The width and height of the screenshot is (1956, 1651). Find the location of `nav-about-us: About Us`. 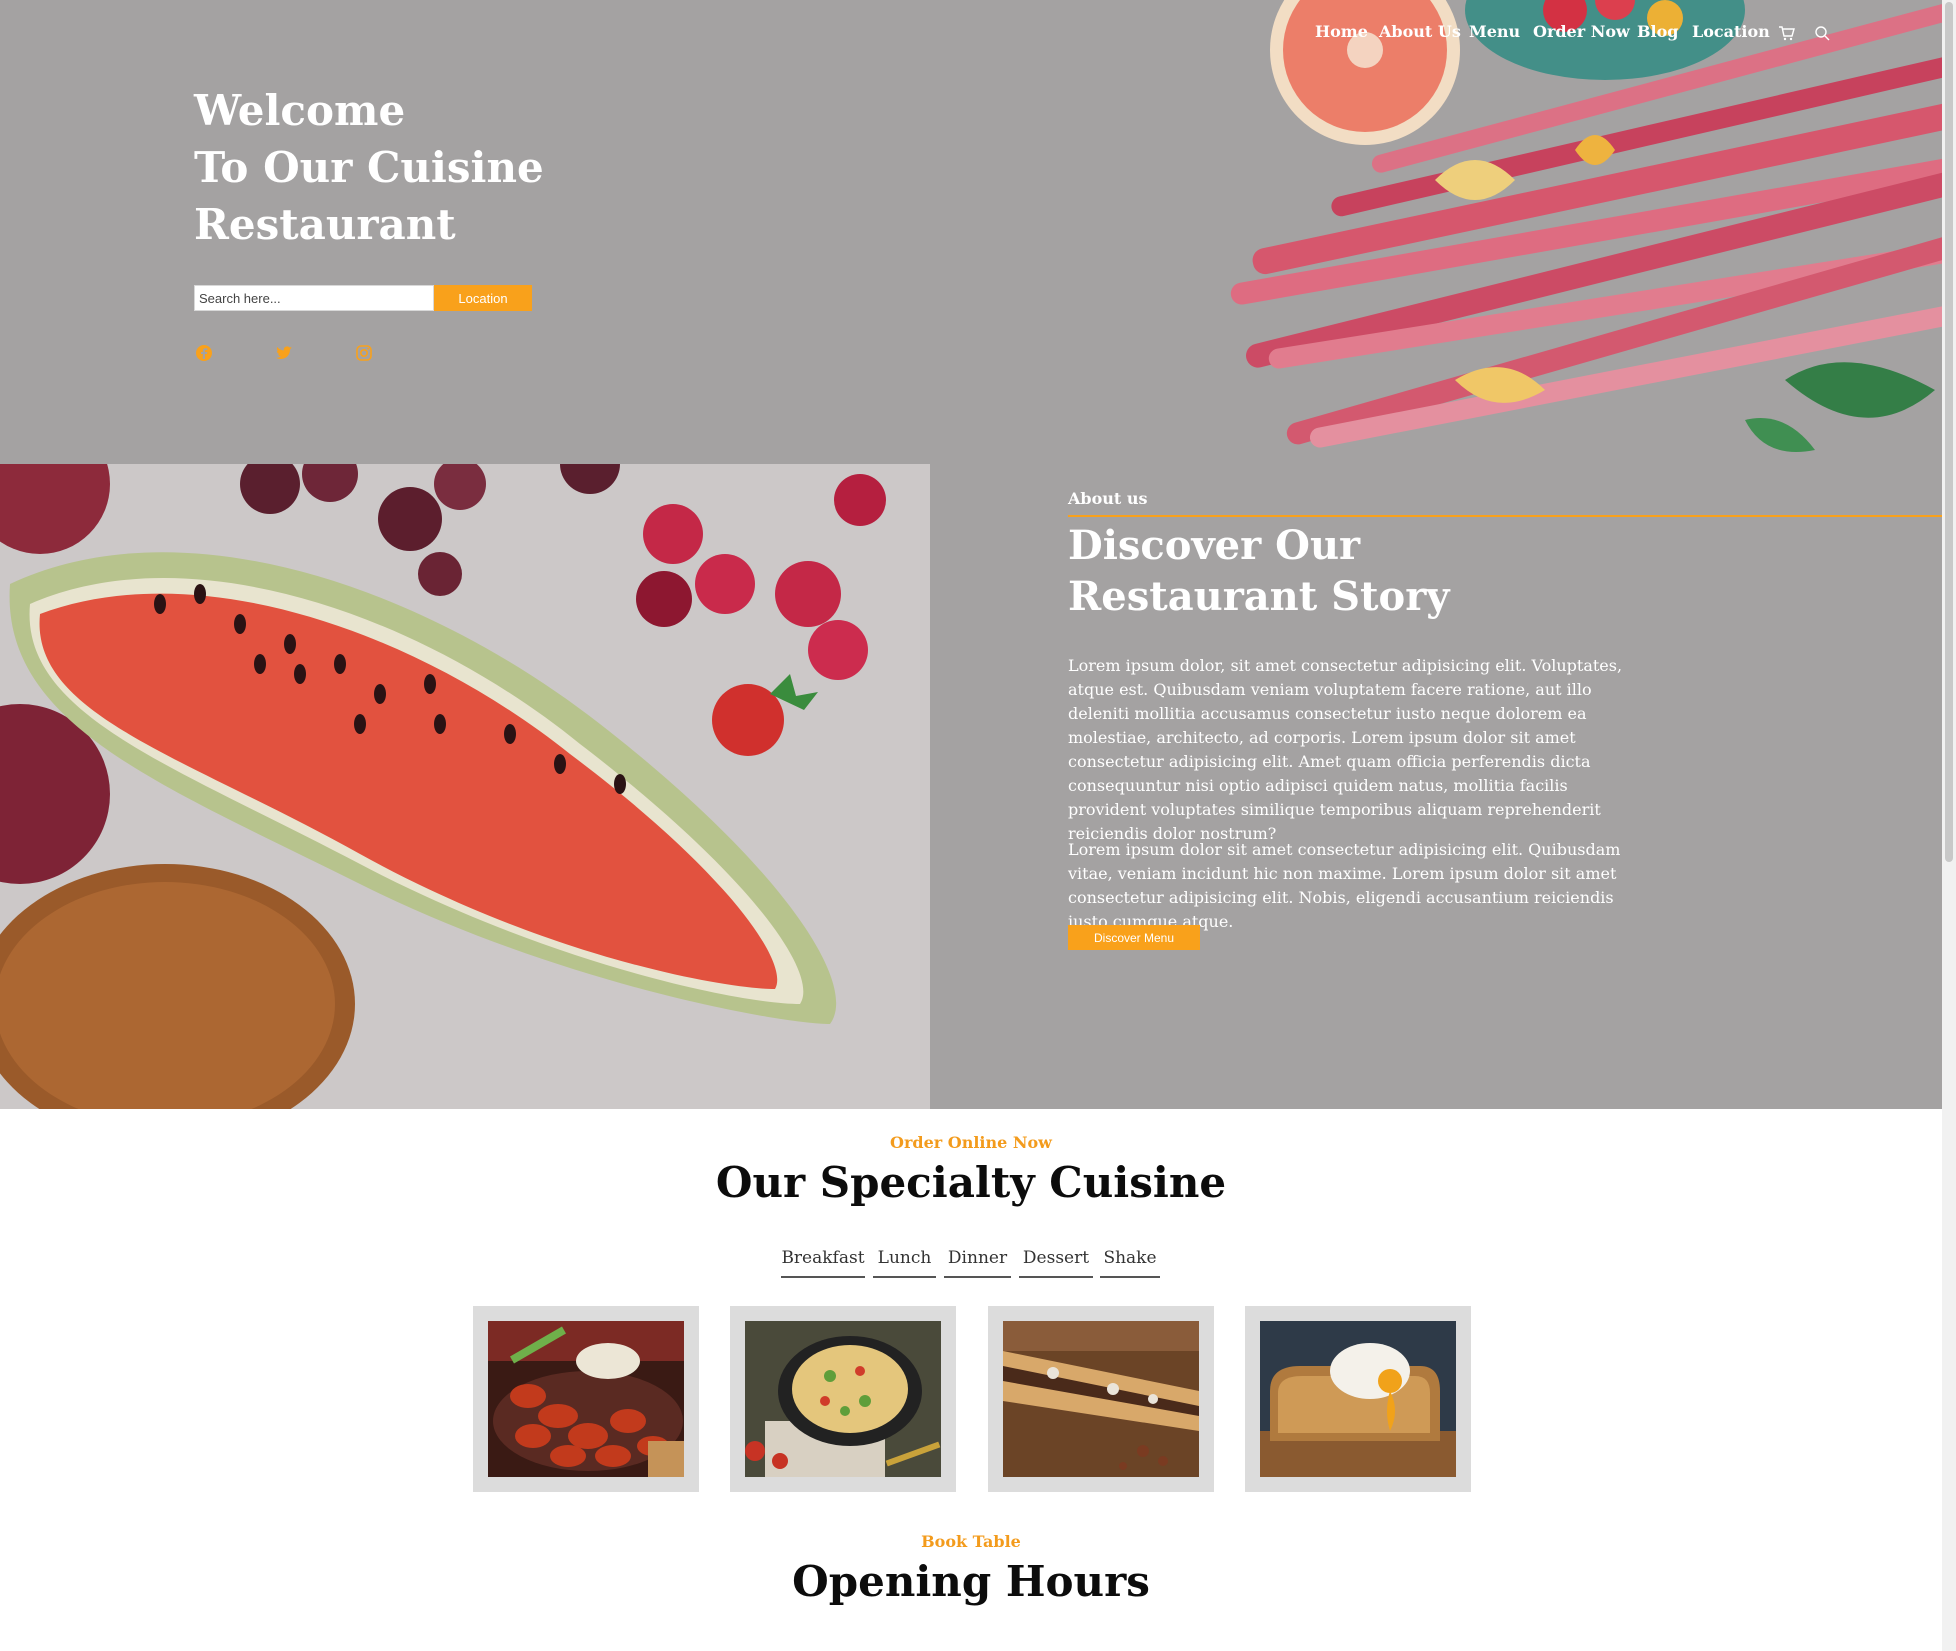

nav-about-us: About Us is located at coordinates (1420, 31).